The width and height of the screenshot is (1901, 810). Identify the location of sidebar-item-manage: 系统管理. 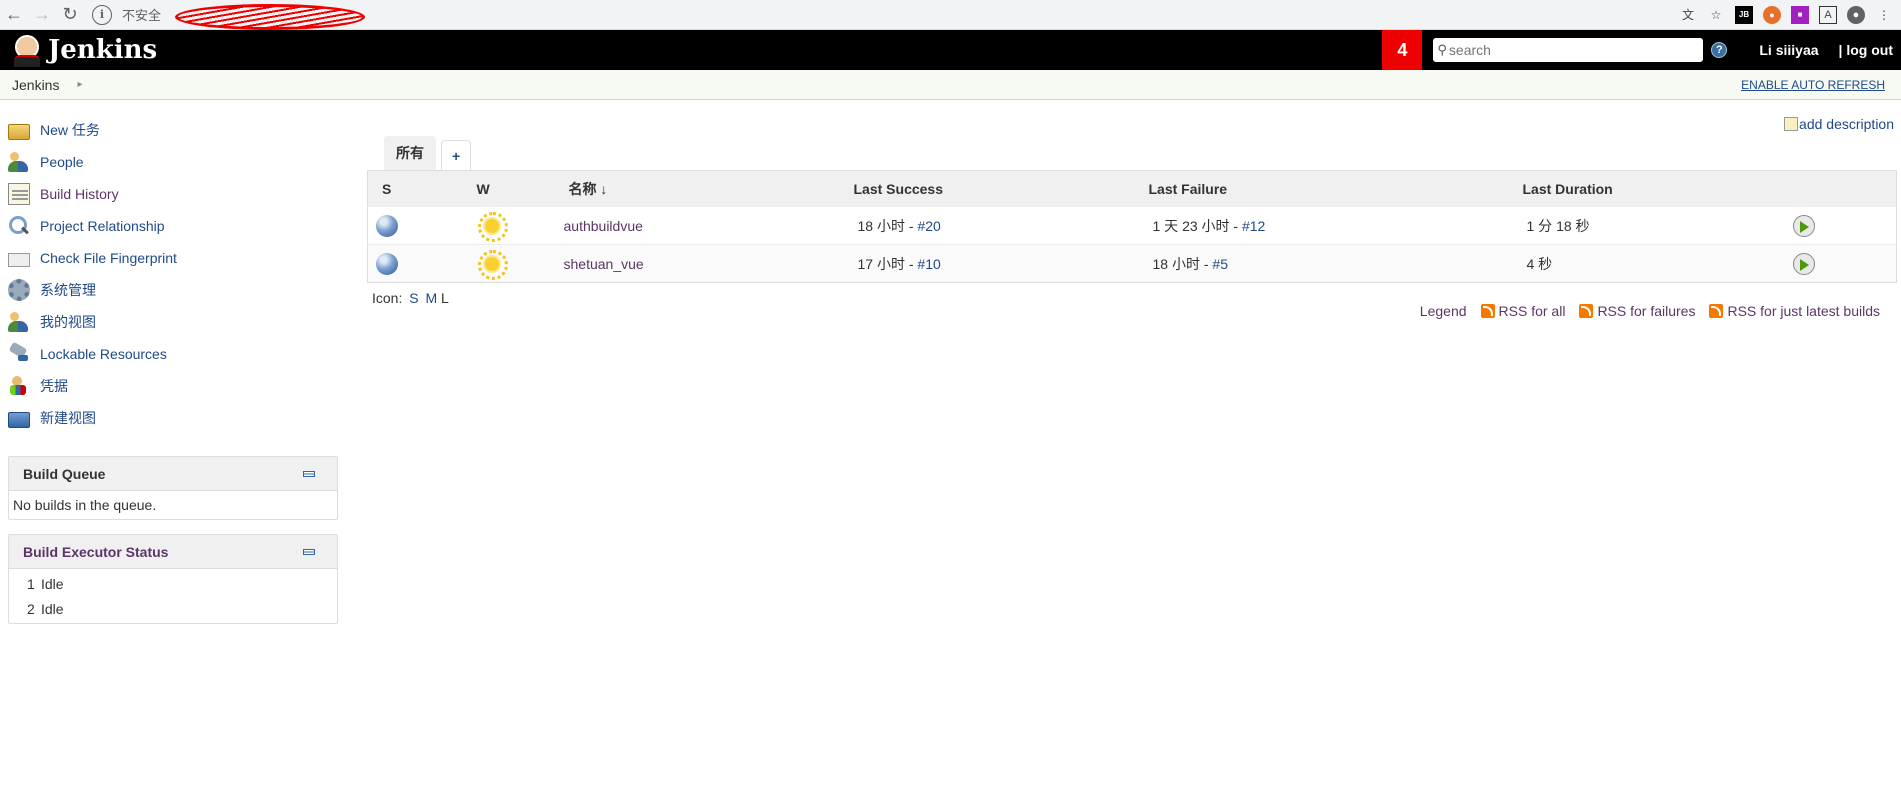
(173, 290).